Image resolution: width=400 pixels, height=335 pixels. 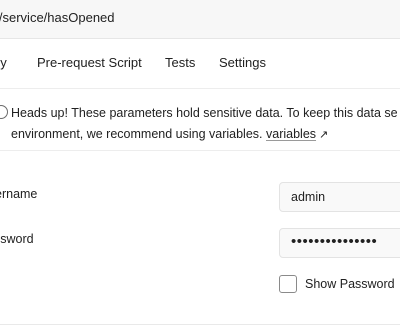 I want to click on show-password-label: Show Password, so click(x=350, y=284).